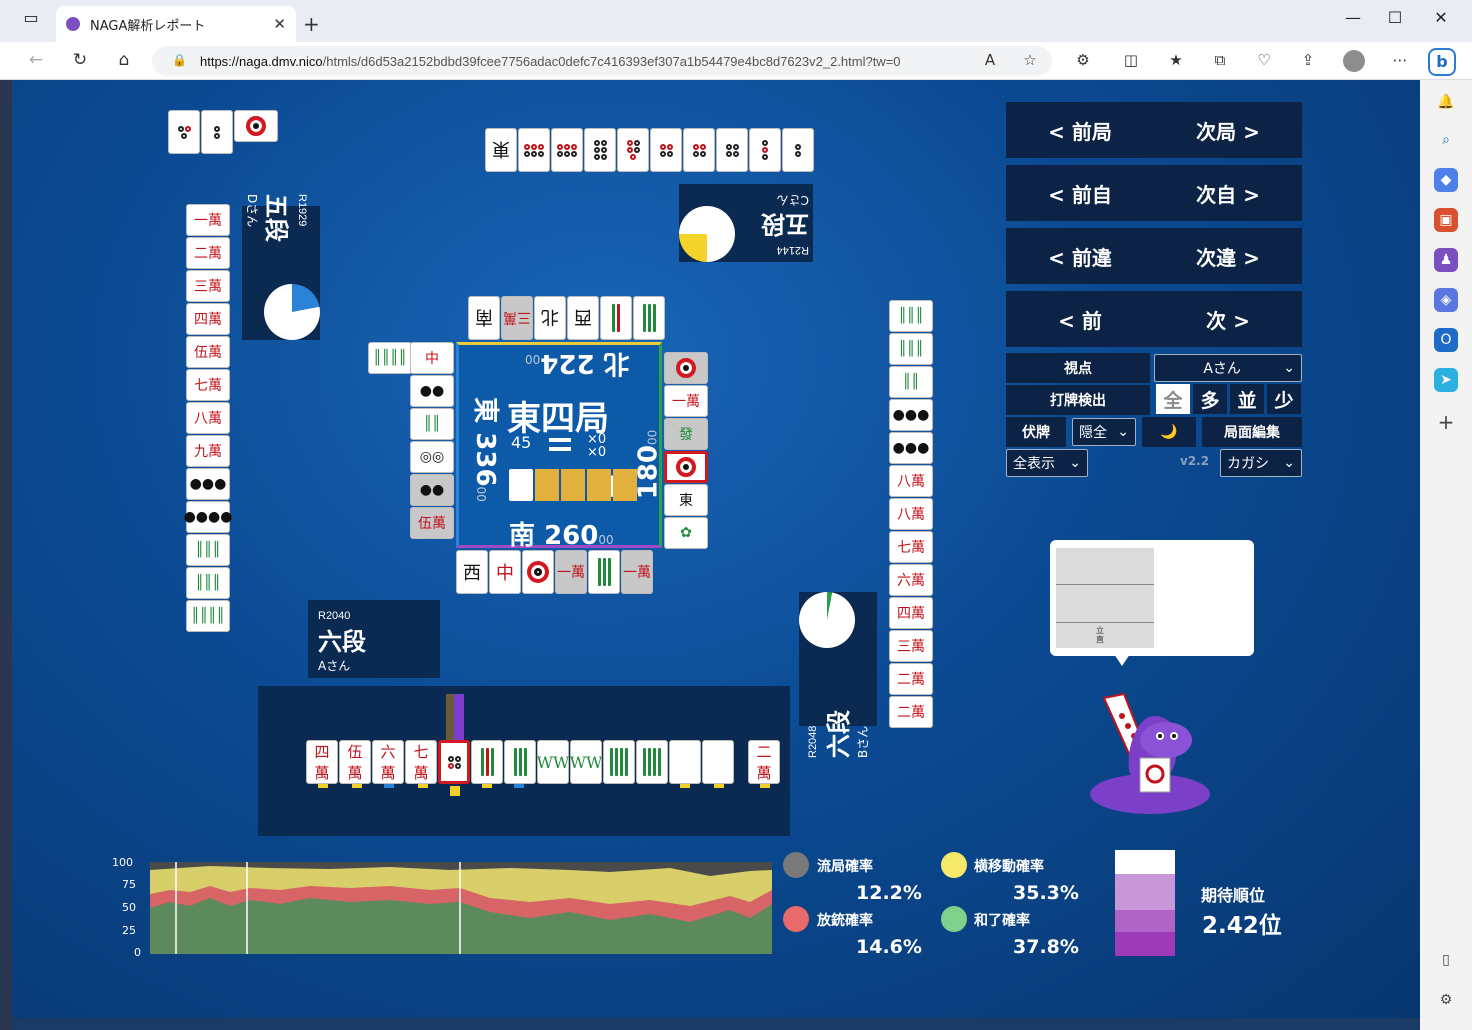 The image size is (1472, 1030). What do you see at coordinates (80, 60) in the screenshot?
I see `refresh-icon: ↻` at bounding box center [80, 60].